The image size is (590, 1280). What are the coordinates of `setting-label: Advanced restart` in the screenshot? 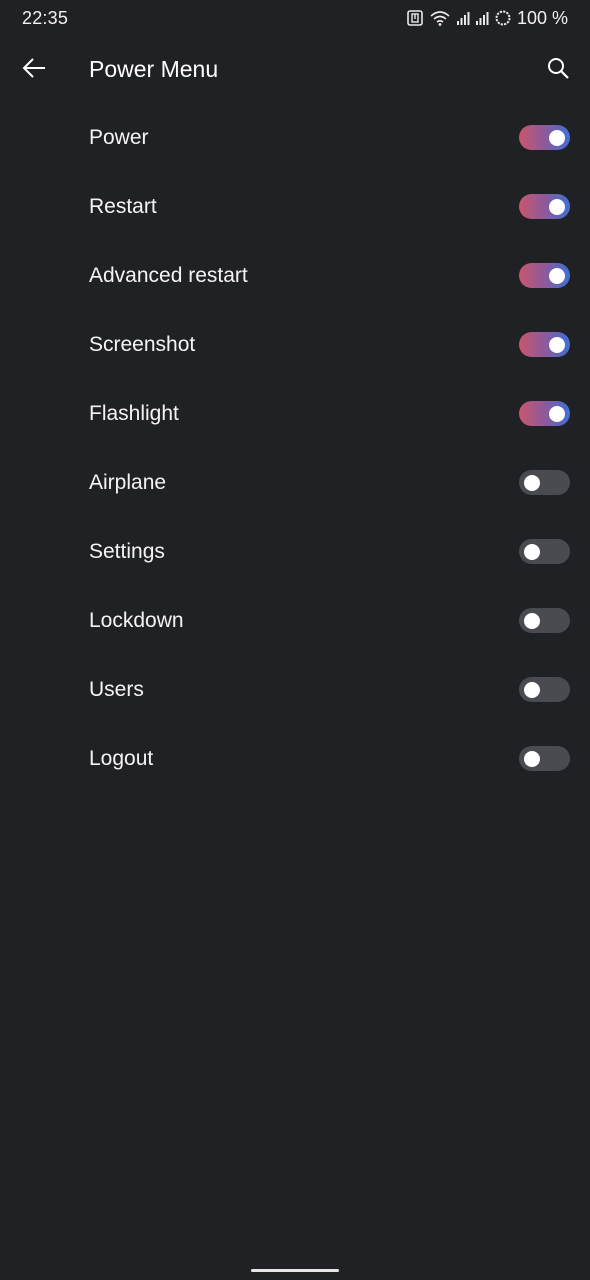 It's located at (168, 275).